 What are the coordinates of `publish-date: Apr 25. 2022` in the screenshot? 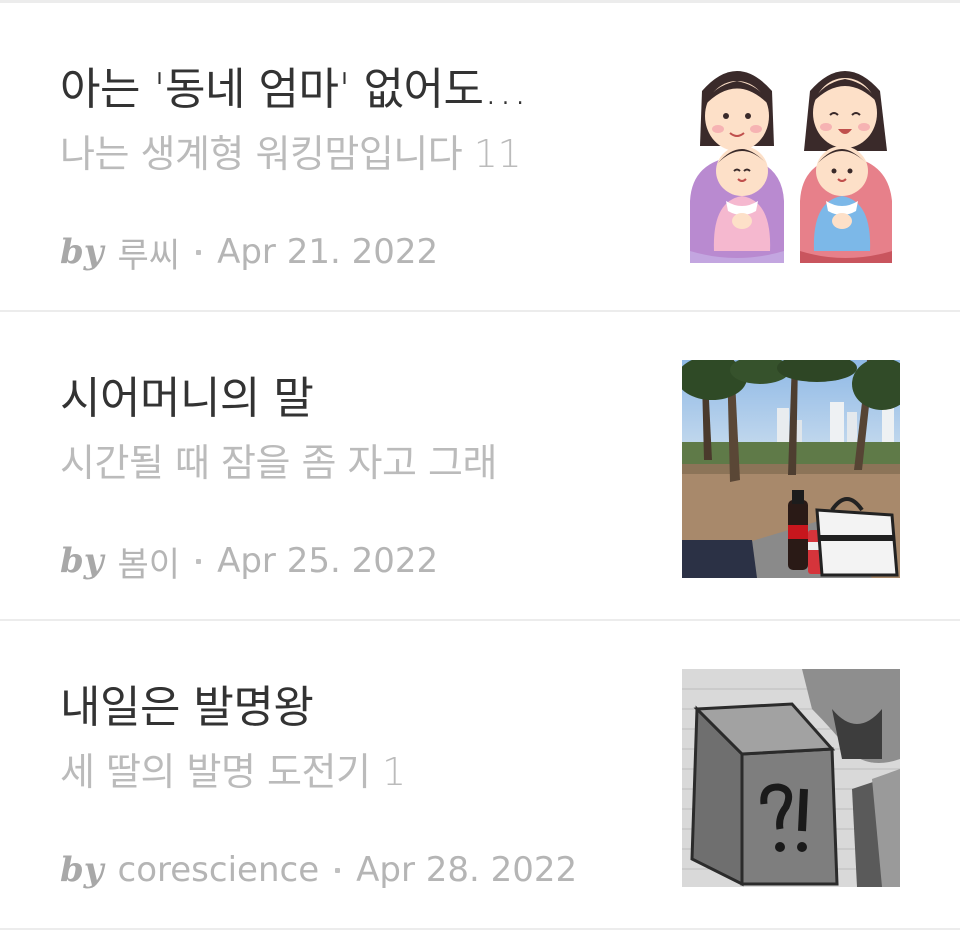 It's located at (328, 561).